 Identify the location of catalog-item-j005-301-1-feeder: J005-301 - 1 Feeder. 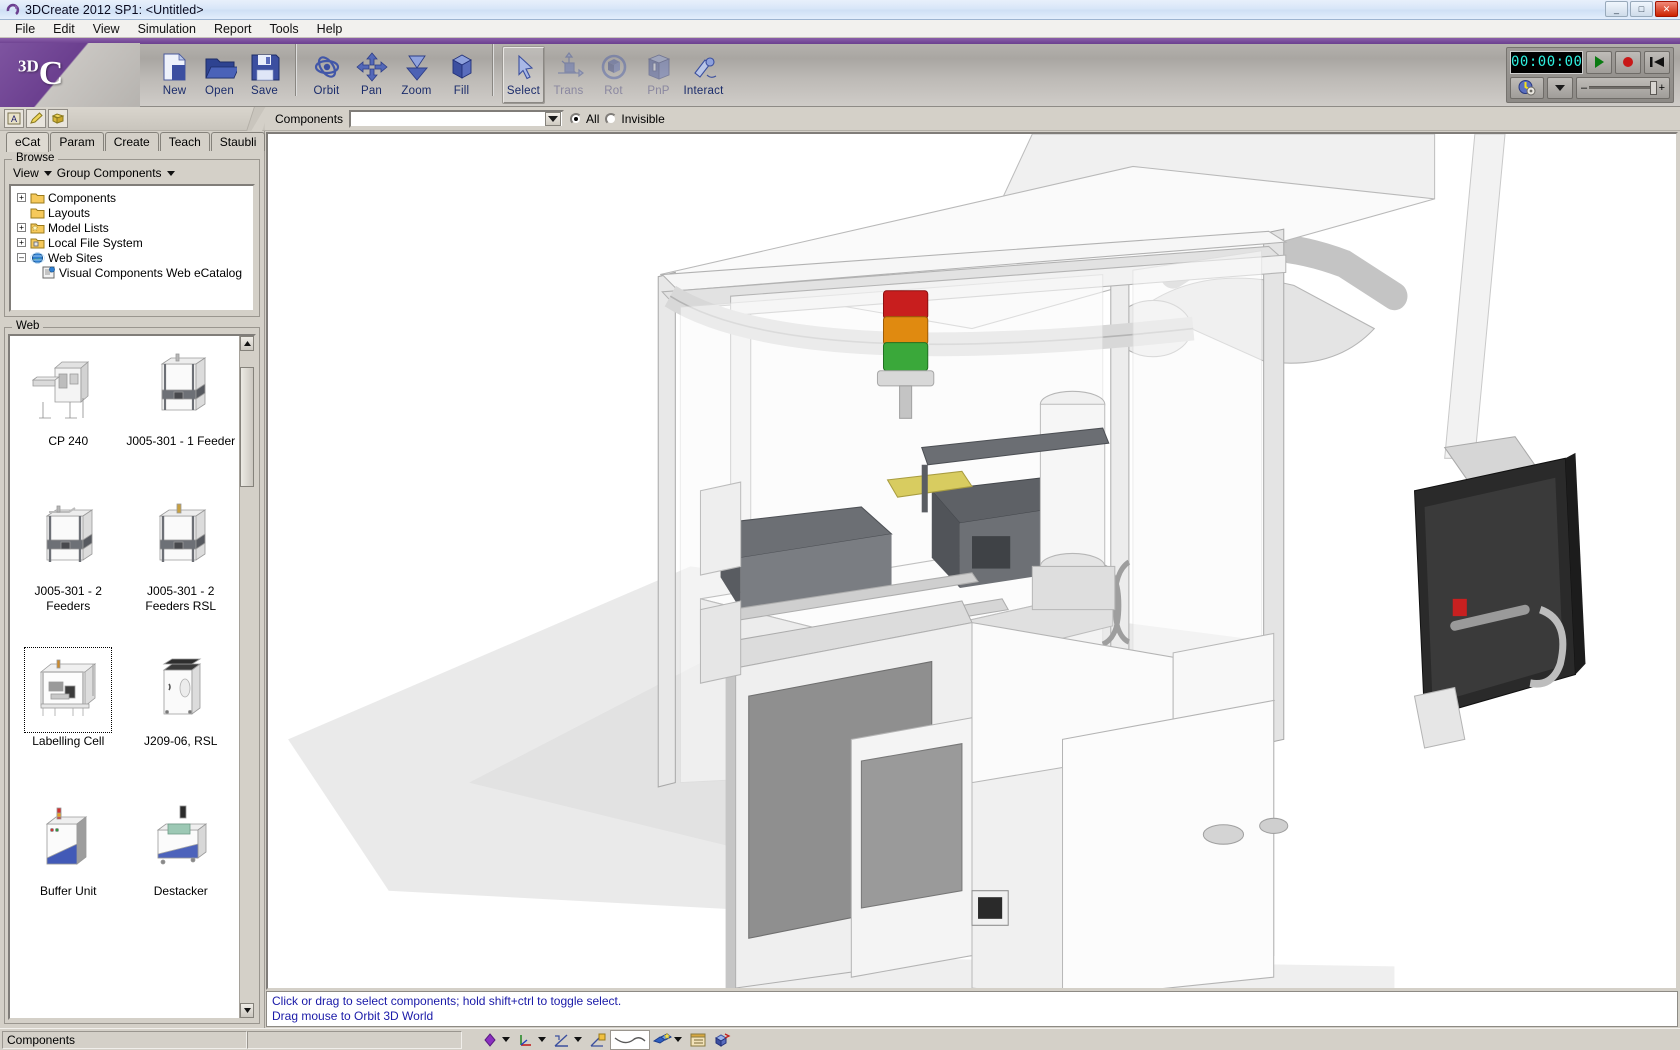
(181, 417).